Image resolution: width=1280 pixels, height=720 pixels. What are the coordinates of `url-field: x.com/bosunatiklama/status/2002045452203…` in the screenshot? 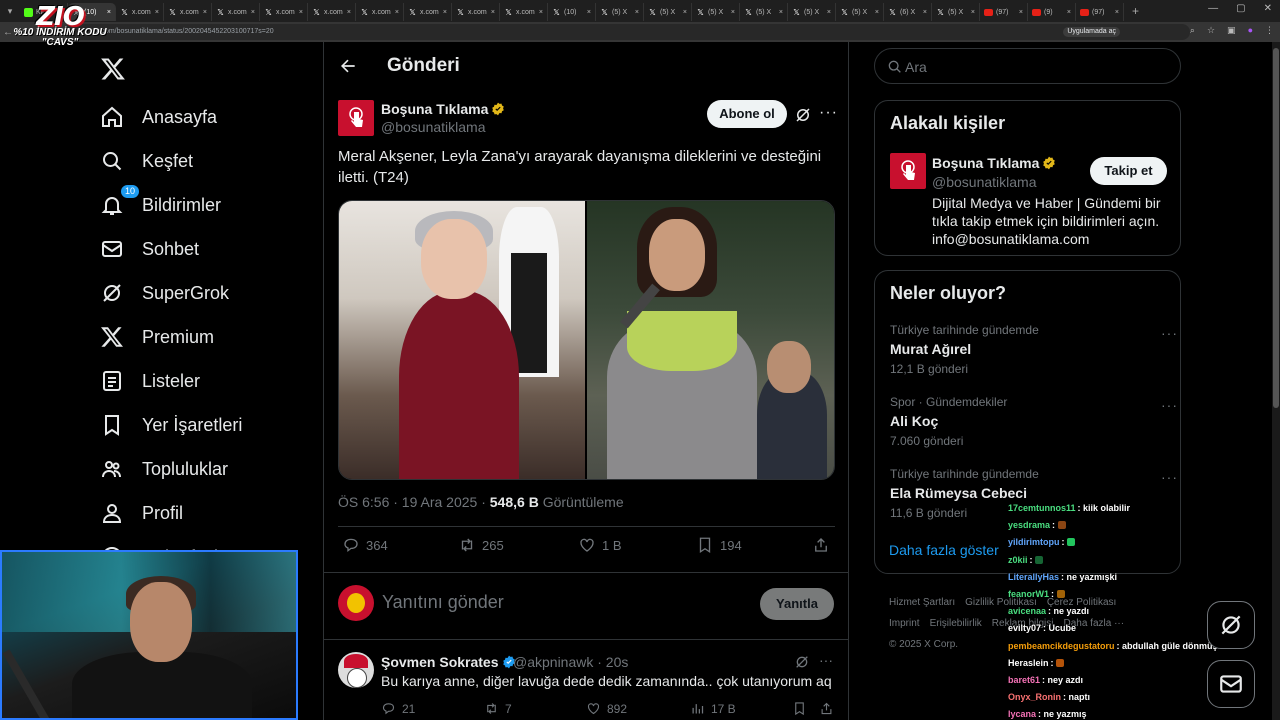 It's located at (627, 32).